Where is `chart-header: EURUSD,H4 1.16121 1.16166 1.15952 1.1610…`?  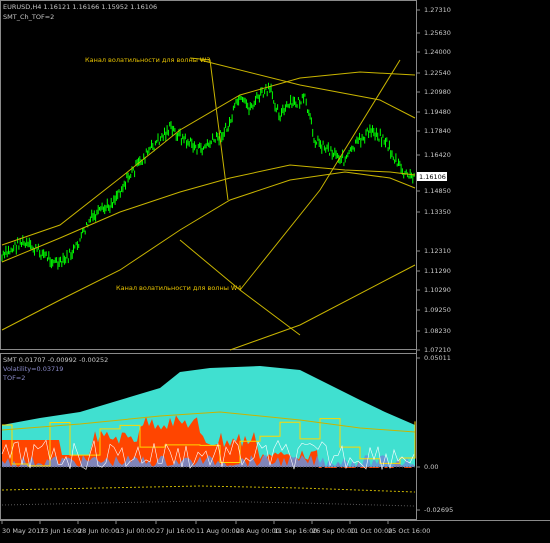
chart-header: EURUSD,H4 1.16121 1.16166 1.15952 1.1610… is located at coordinates (80, 7).